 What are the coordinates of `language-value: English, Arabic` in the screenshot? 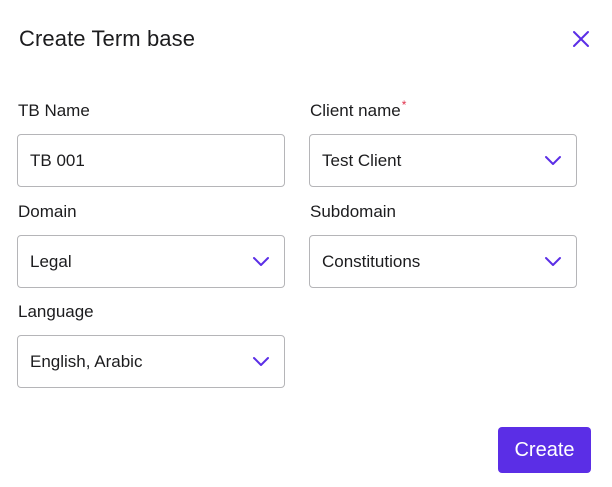 It's located at (86, 361).